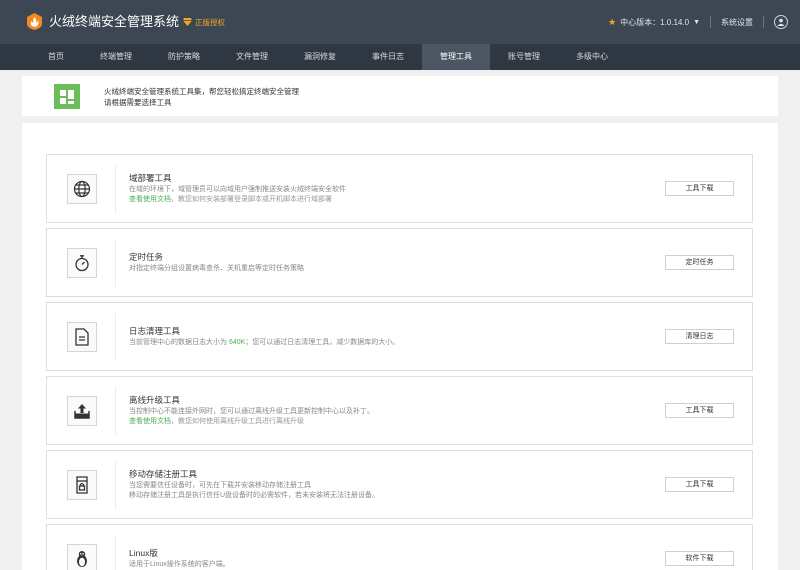 Image resolution: width=800 pixels, height=570 pixels. I want to click on header-right: ★ 中心版本：1.0.14.0 ▼ 系统设置, so click(698, 22).